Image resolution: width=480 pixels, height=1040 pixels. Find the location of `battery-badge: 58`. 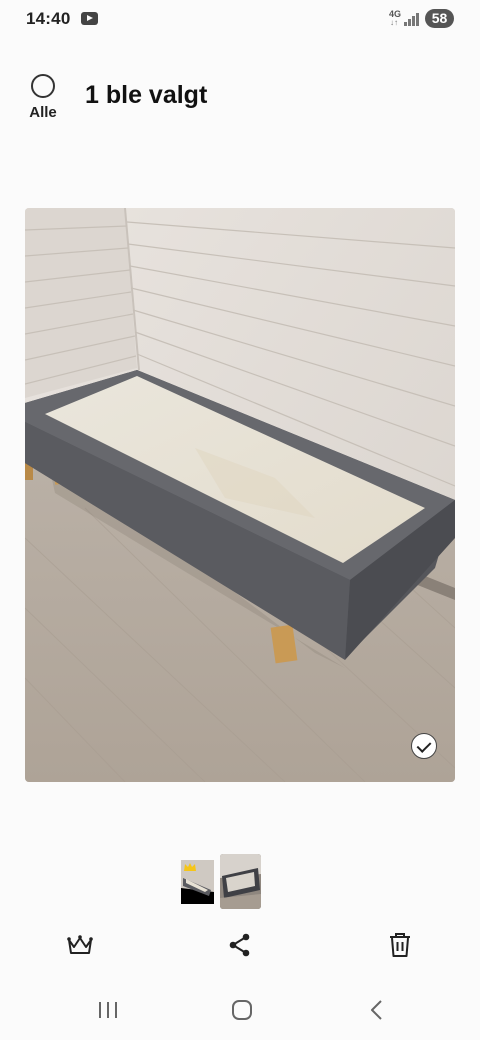

battery-badge: 58 is located at coordinates (439, 18).